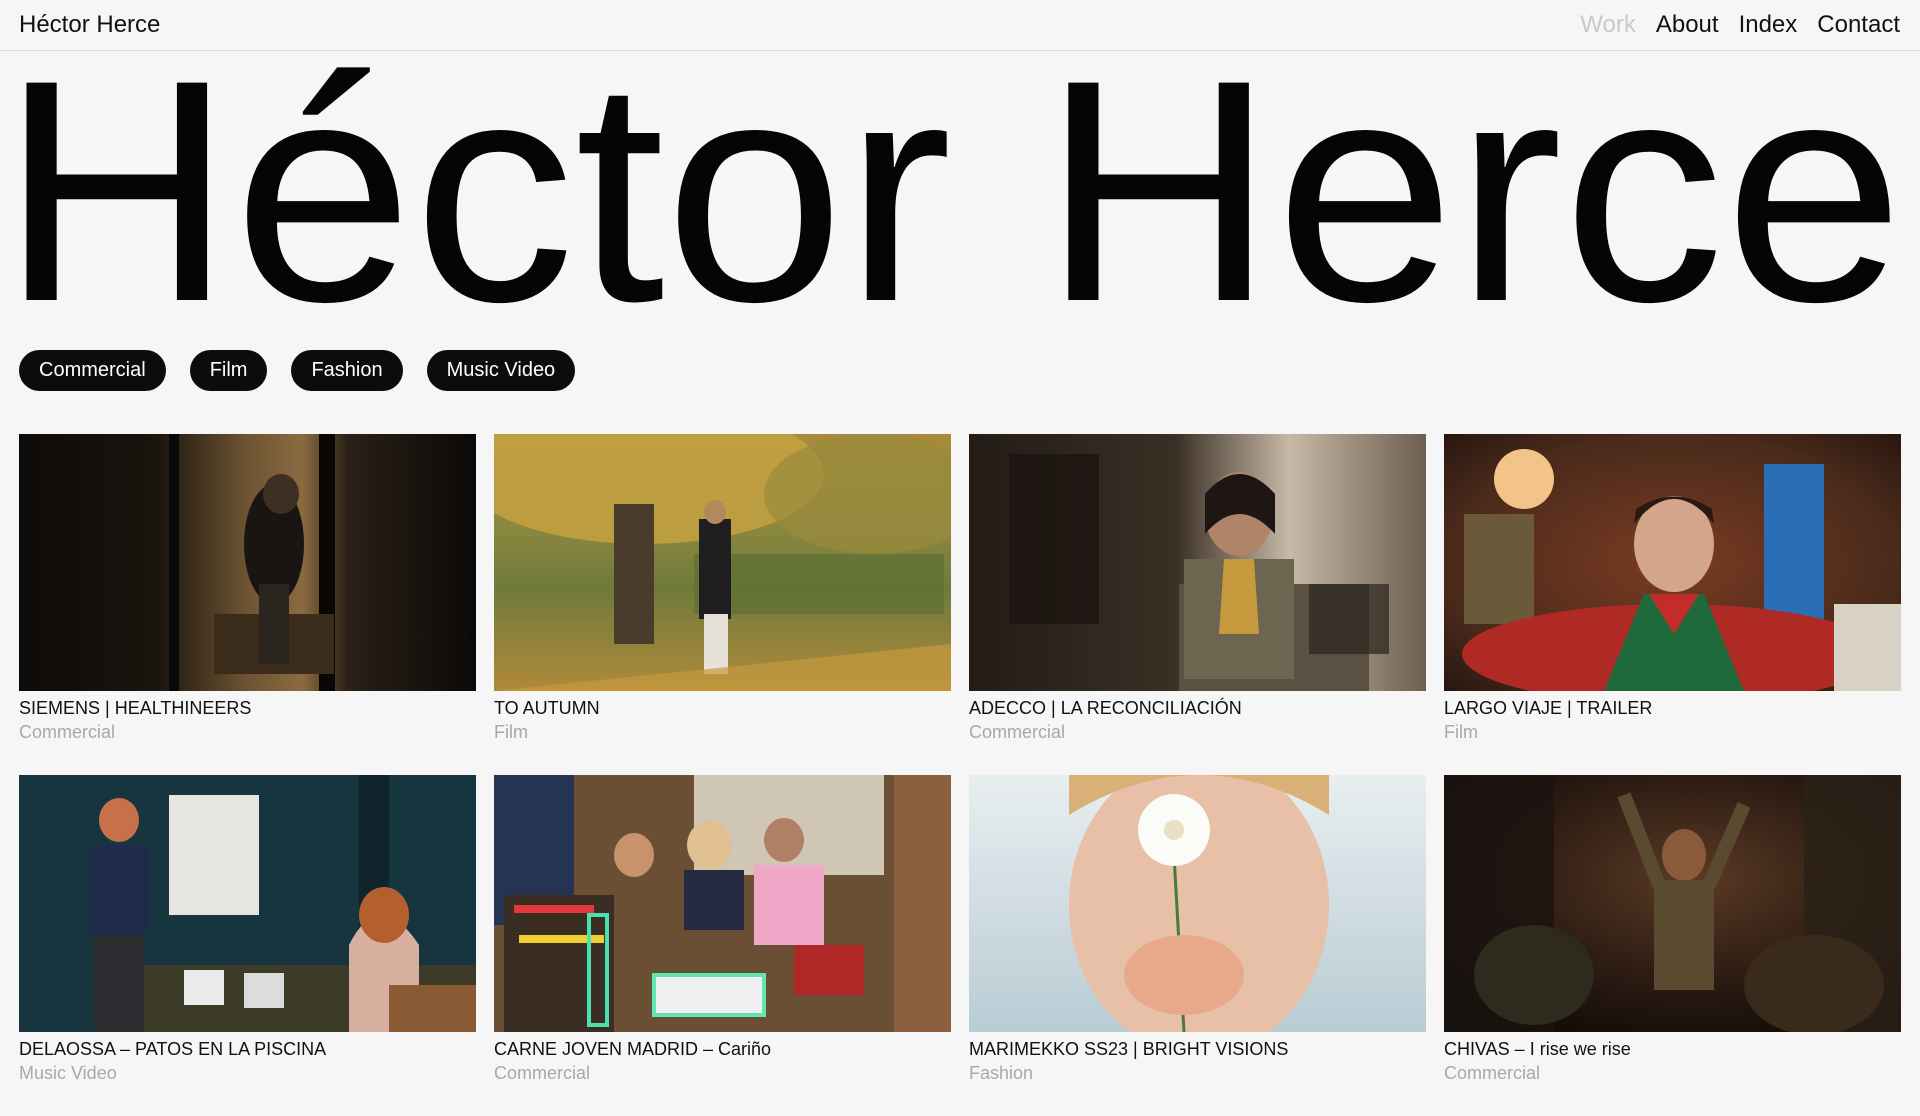 This screenshot has width=1920, height=1116. Describe the element at coordinates (1768, 25) in the screenshot. I see `nav-index: Index` at that location.